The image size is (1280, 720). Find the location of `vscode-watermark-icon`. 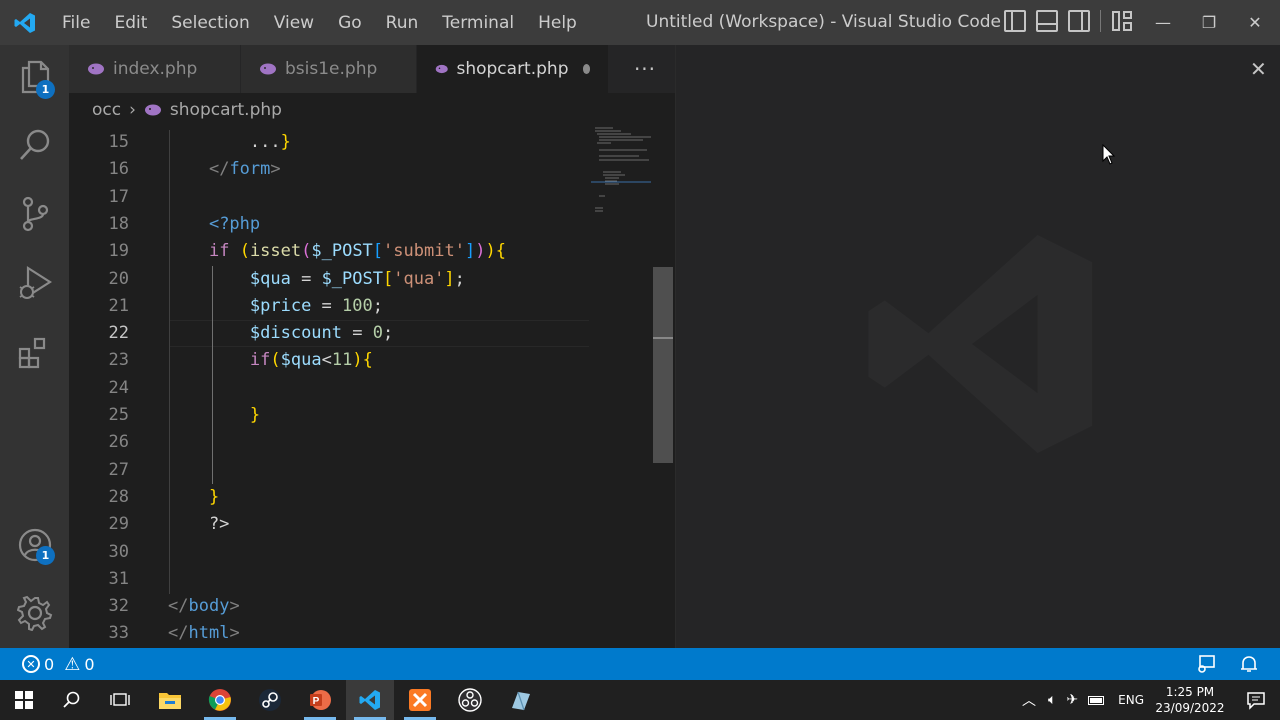

vscode-watermark-icon is located at coordinates (980, 344).